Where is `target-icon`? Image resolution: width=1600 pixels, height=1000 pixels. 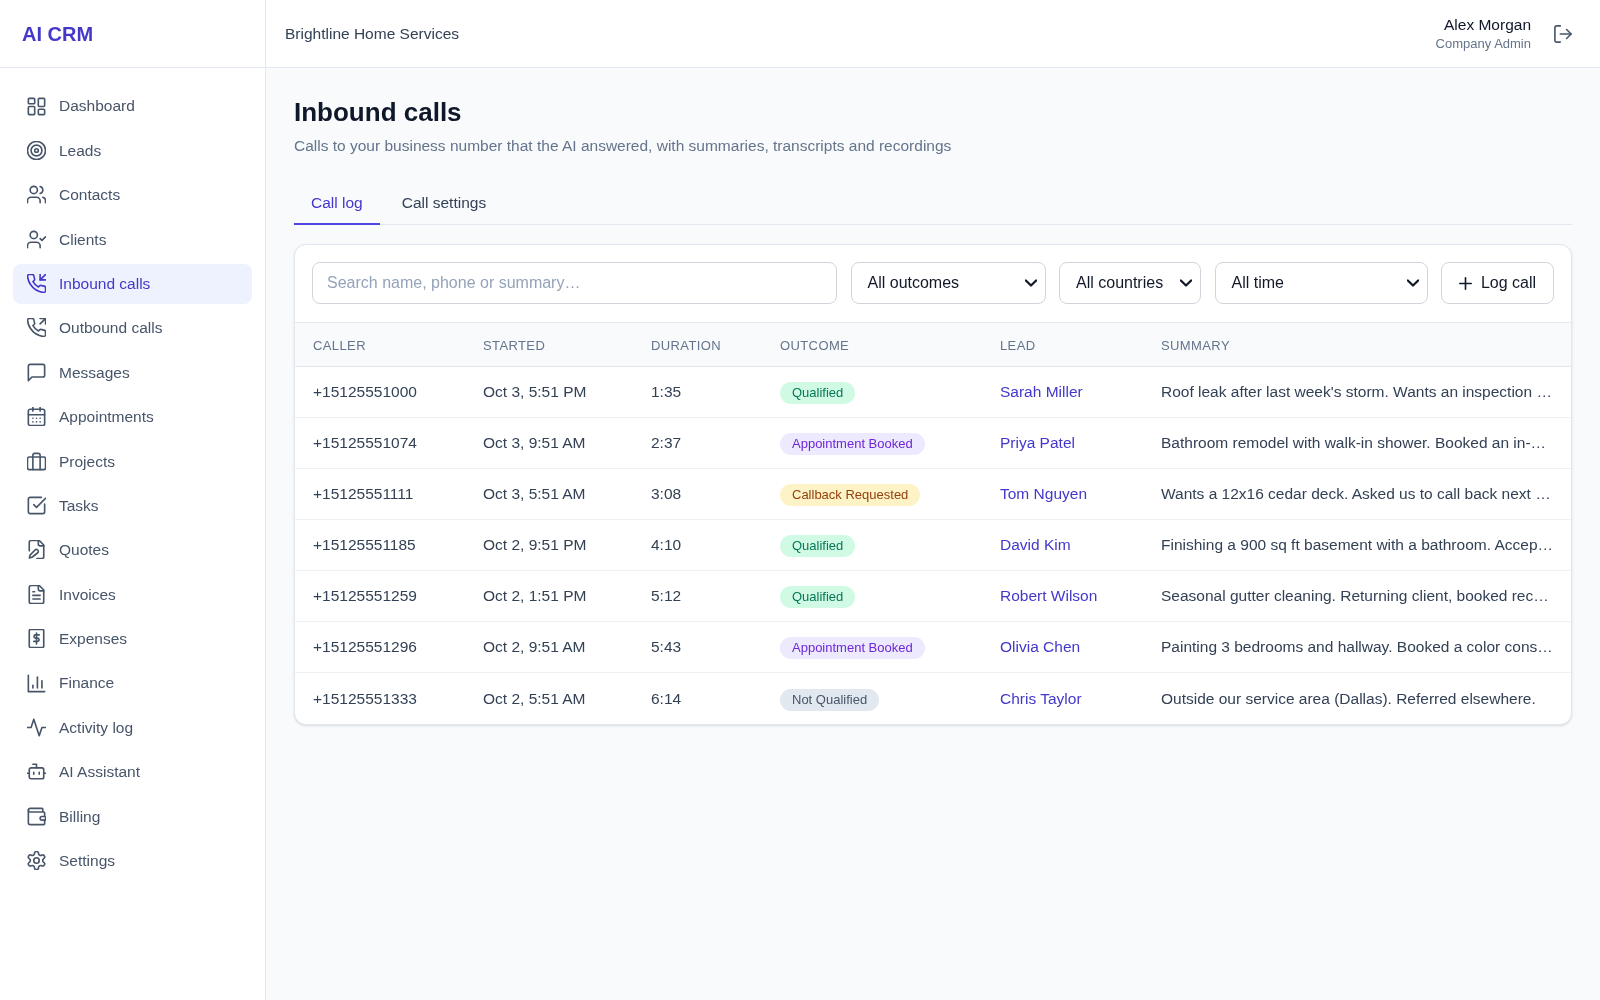 target-icon is located at coordinates (36, 150).